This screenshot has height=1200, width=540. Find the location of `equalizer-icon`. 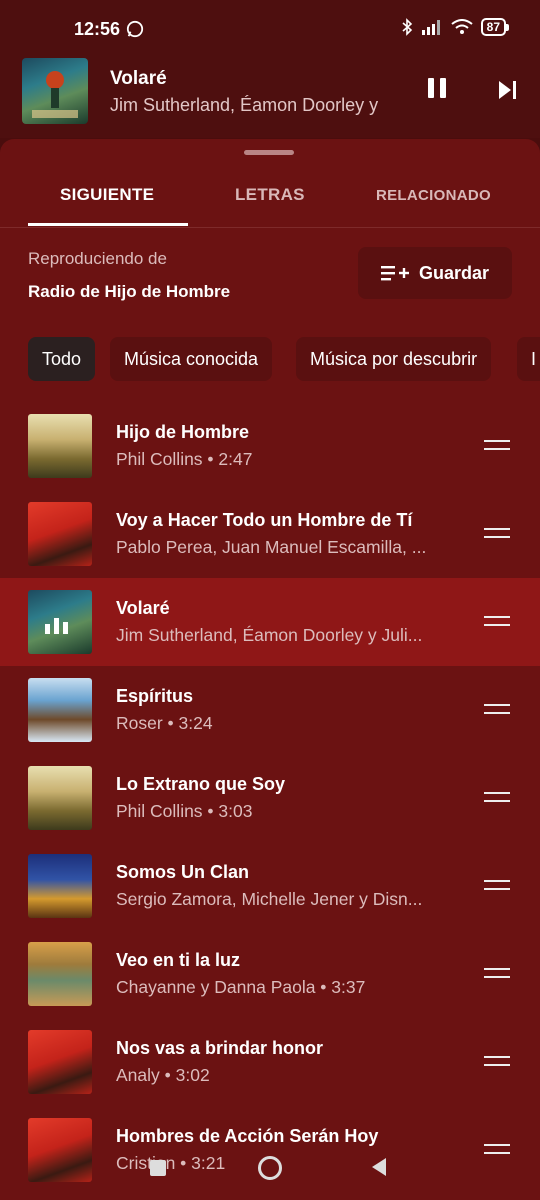

equalizer-icon is located at coordinates (56, 626).